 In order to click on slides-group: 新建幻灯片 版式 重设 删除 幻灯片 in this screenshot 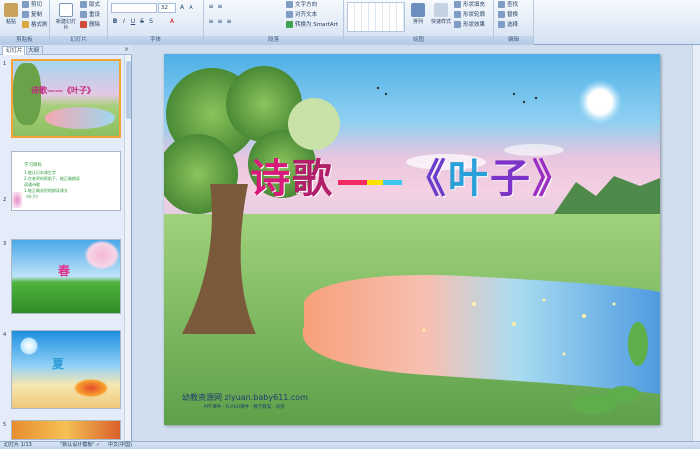, I will do `click(79, 22)`.